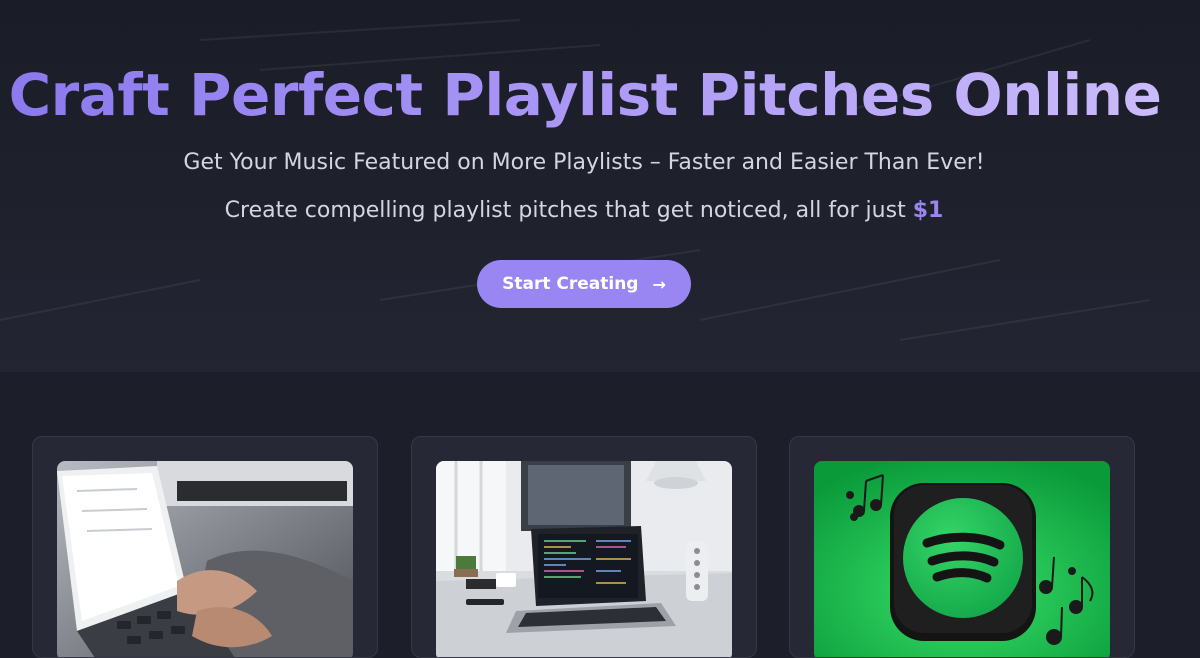  I want to click on spotify-logo-music-notes-image, so click(962, 559).